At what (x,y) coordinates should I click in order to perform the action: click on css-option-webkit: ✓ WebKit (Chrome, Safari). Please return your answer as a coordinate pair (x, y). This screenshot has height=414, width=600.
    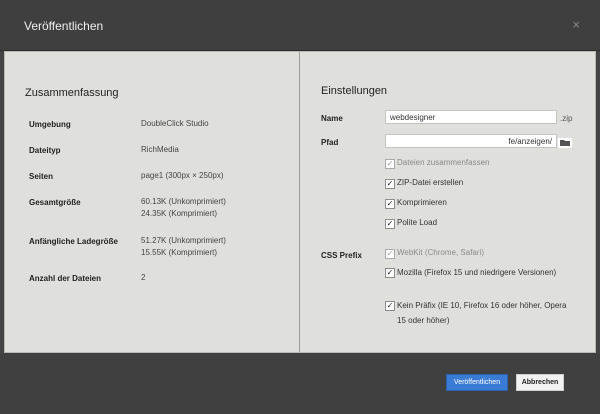
    Looking at the image, I should click on (434, 252).